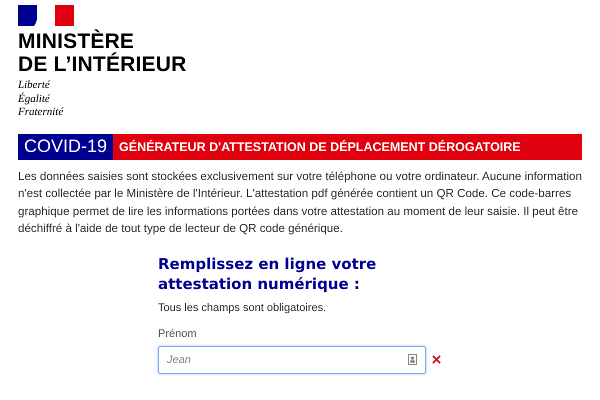 The height and width of the screenshot is (400, 600). Describe the element at coordinates (292, 360) in the screenshot. I see `input-field: Jean` at that location.